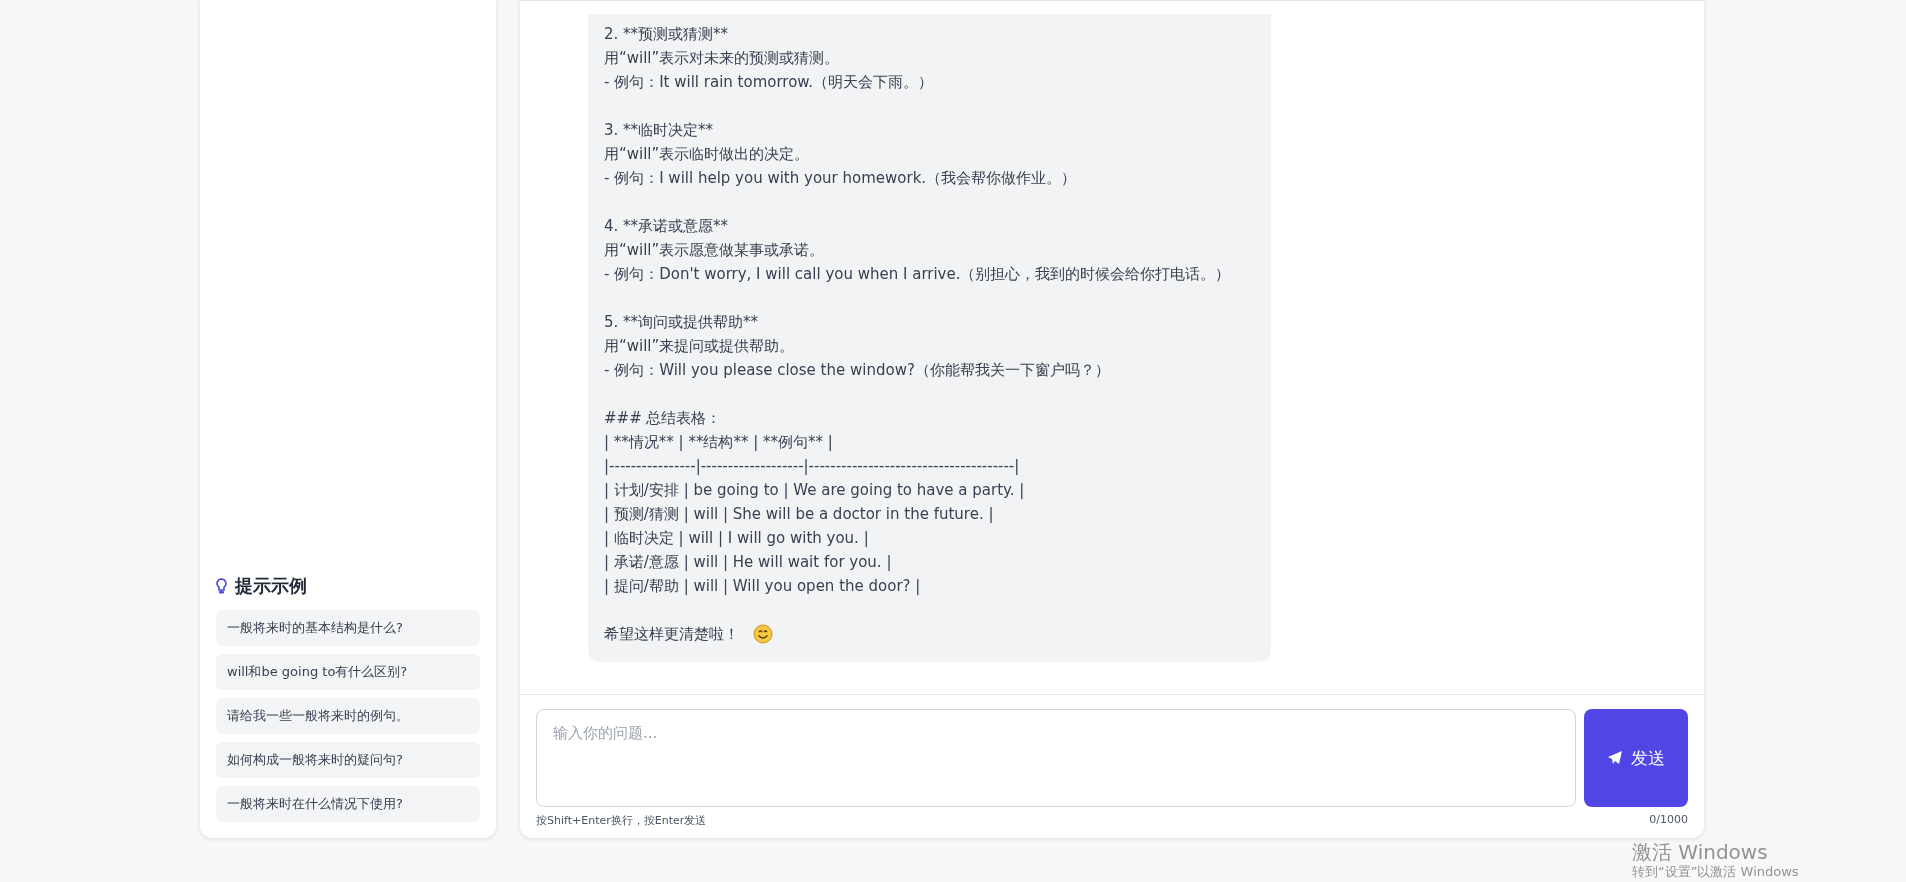 Image resolution: width=1906 pixels, height=882 pixels. I want to click on prompt-suggestion: 如何构成一般将来时的疑问句?, so click(348, 760).